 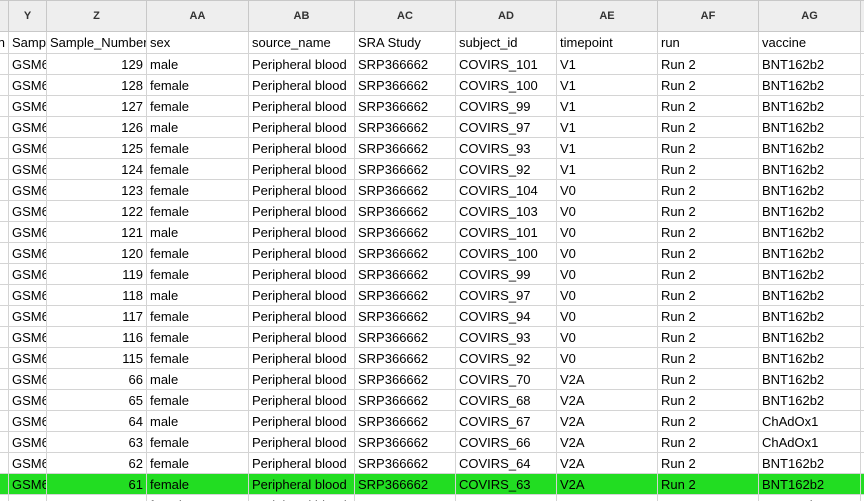 What do you see at coordinates (506, 421) in the screenshot?
I see `cell-subject-id: COVIRS_67` at bounding box center [506, 421].